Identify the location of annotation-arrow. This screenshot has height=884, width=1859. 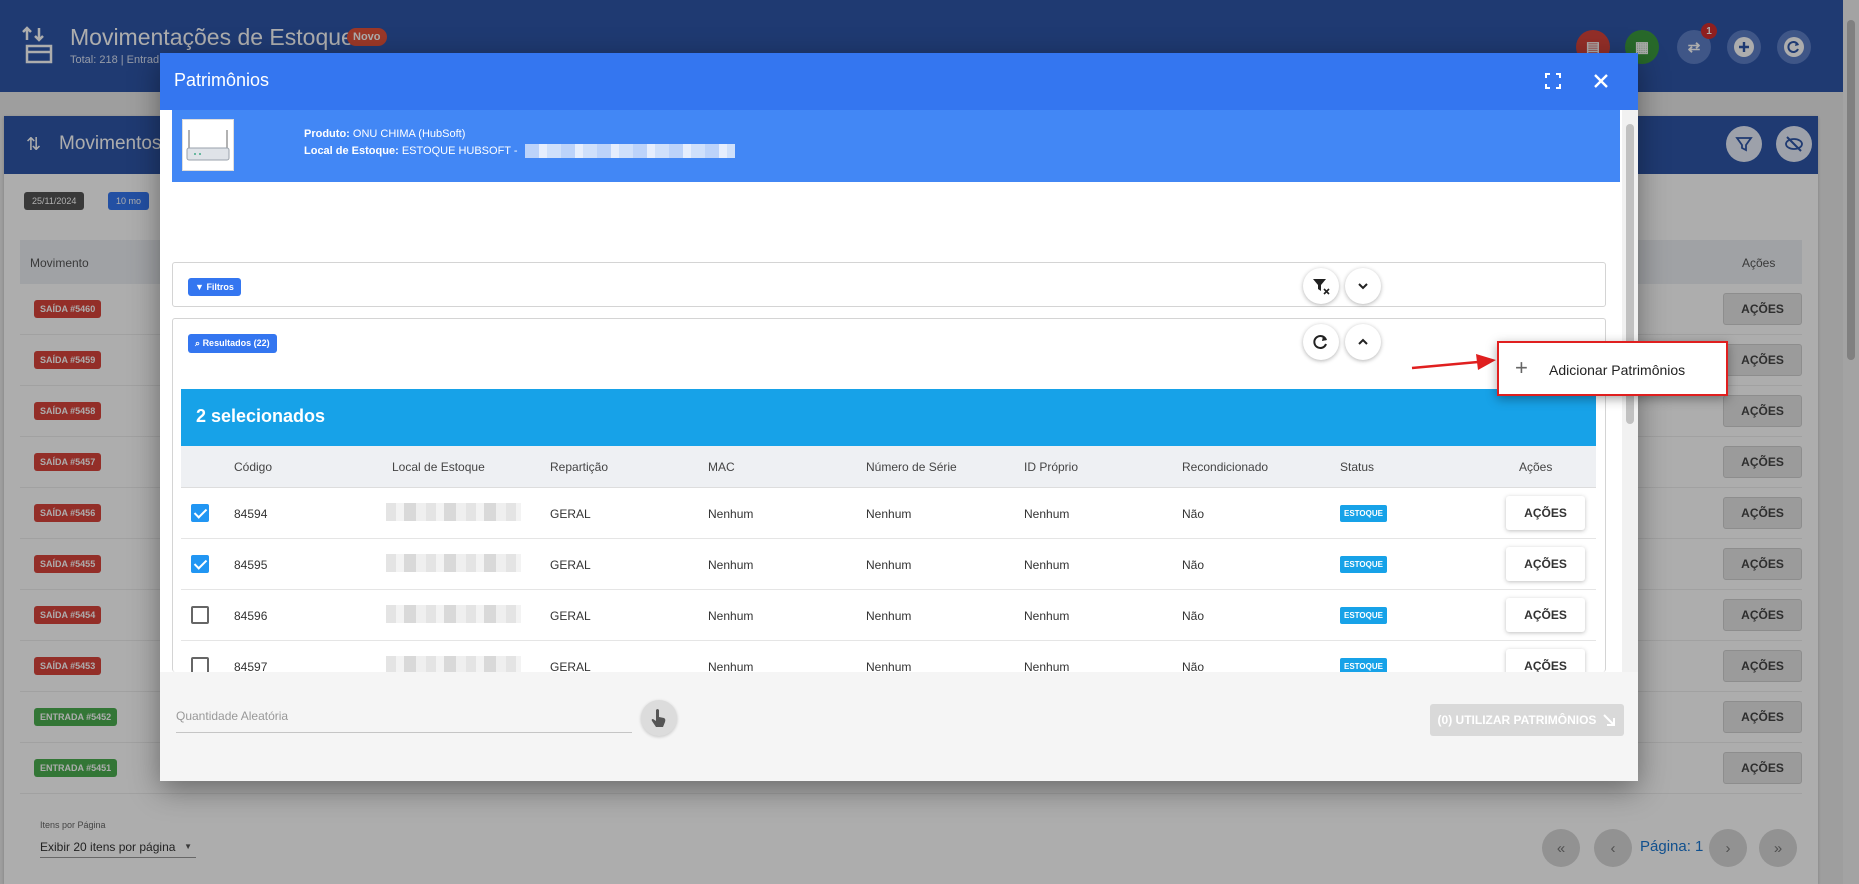
(1453, 362).